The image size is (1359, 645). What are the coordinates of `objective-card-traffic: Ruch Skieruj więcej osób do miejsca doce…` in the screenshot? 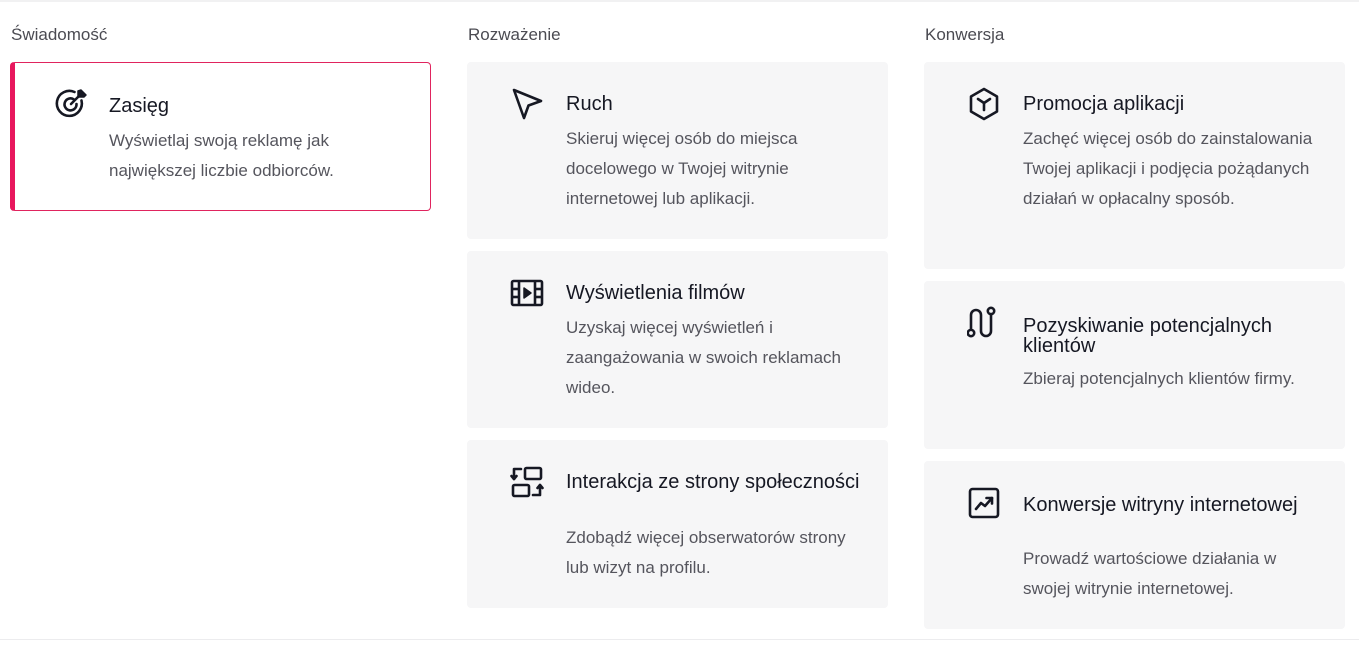 It's located at (677, 150).